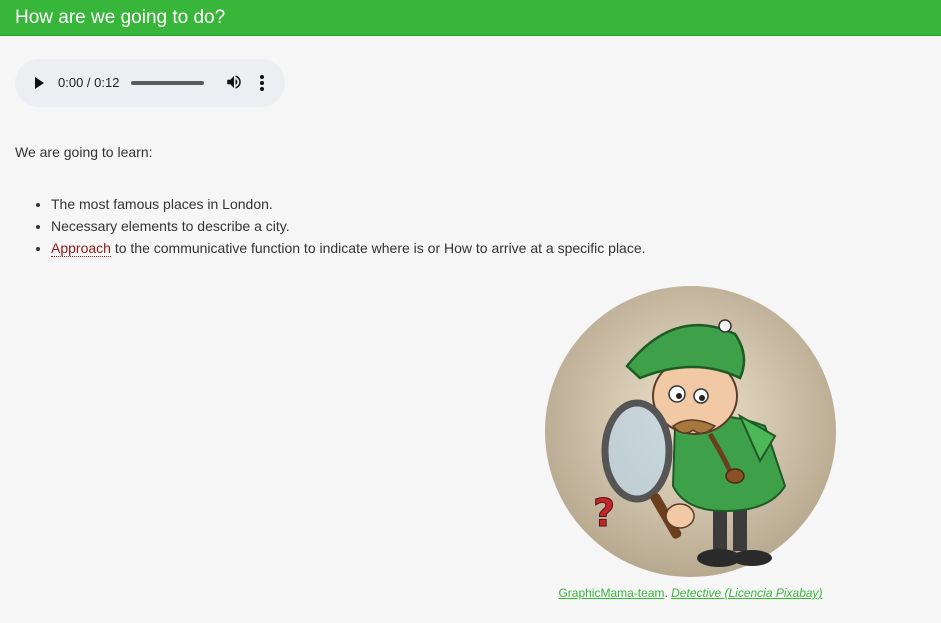  I want to click on list-item-text: Necessary elements to describe a city., so click(170, 226).